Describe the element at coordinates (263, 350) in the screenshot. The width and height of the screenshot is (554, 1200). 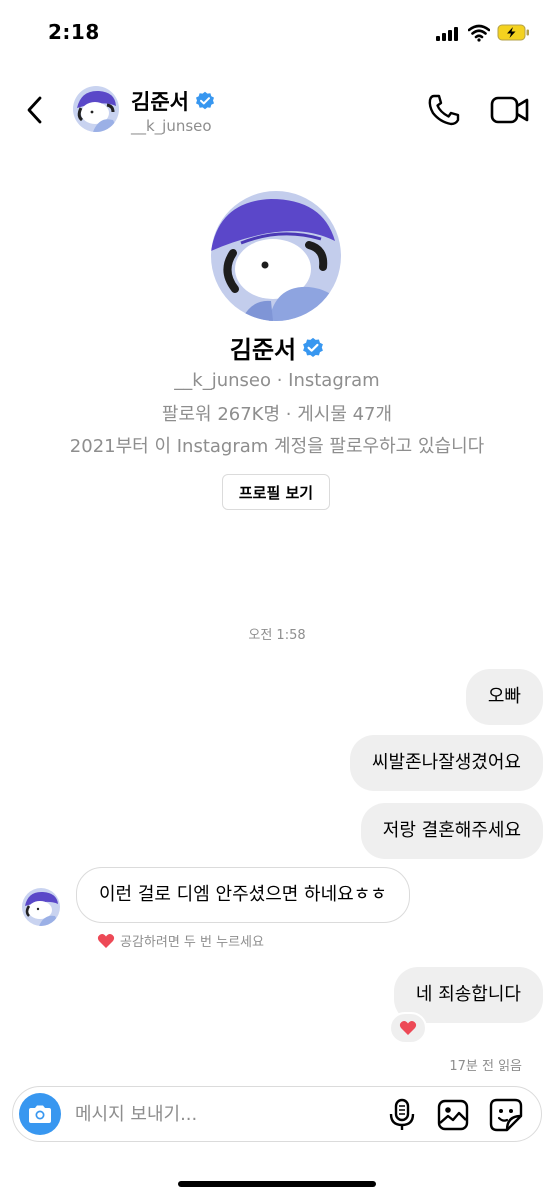
I see `profile-name: 김준서` at that location.